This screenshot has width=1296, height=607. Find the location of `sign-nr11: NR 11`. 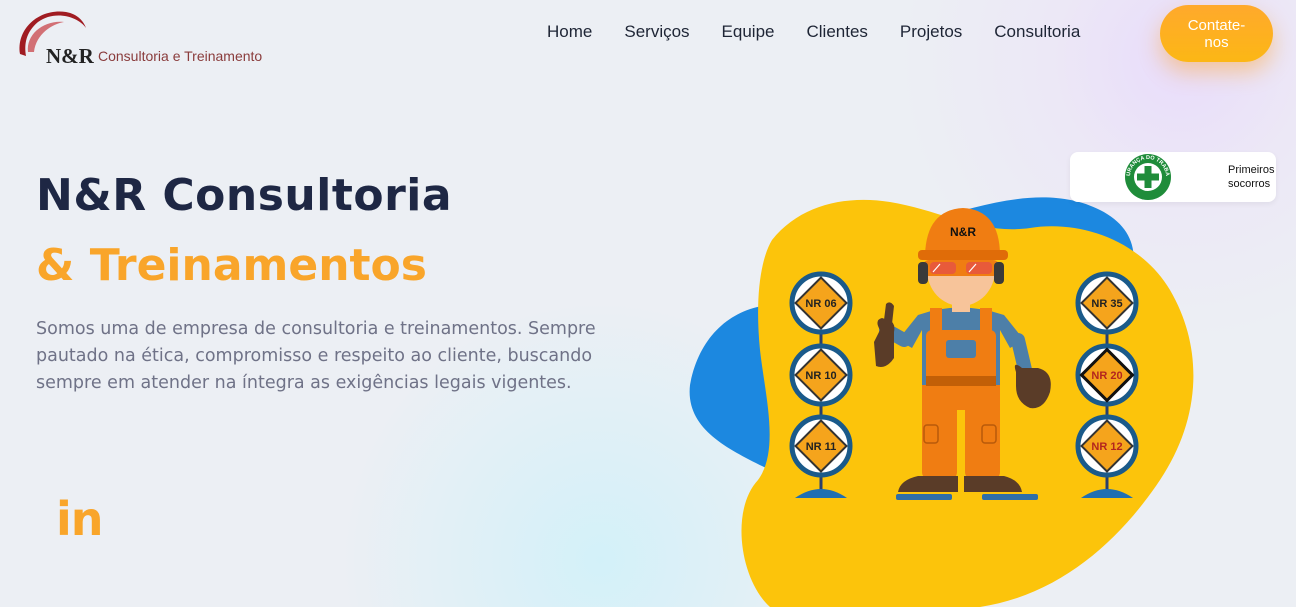

sign-nr11: NR 11 is located at coordinates (821, 446).